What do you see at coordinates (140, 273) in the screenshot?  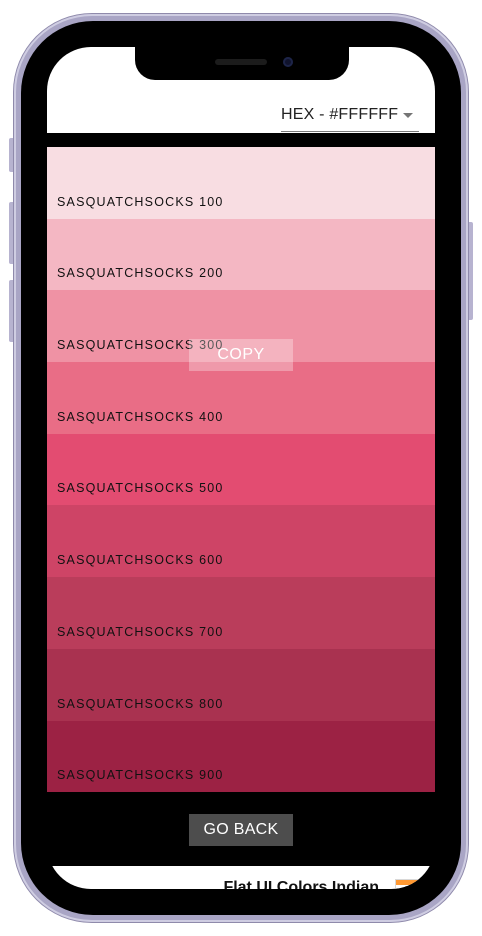 I see `swatch-label: SASQUATCHSOCKS 200` at bounding box center [140, 273].